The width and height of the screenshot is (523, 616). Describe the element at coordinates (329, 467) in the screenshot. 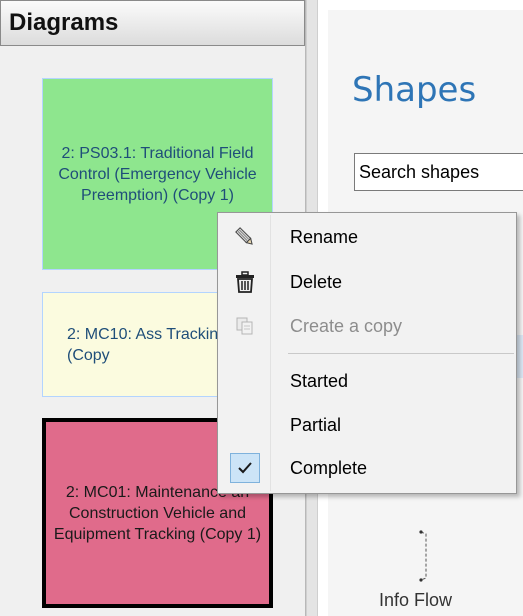

I see `menu-item-label: Complete` at that location.